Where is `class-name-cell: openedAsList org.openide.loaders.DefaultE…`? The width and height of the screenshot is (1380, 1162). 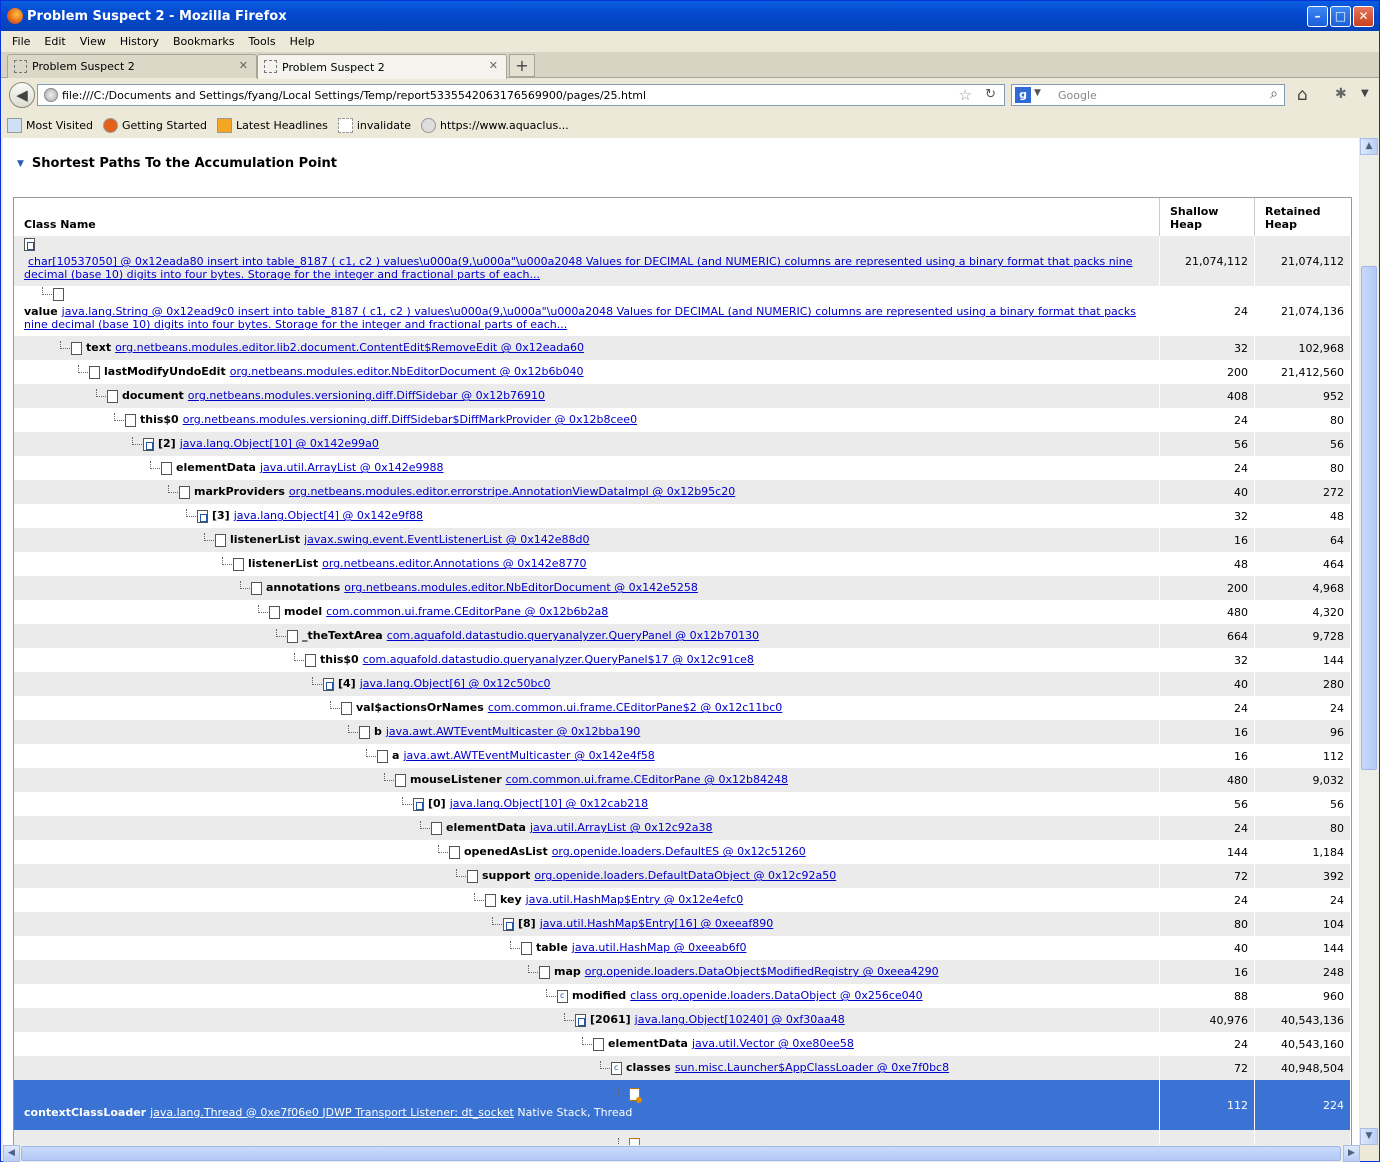 class-name-cell: openedAsList org.openide.loaders.DefaultE… is located at coordinates (587, 852).